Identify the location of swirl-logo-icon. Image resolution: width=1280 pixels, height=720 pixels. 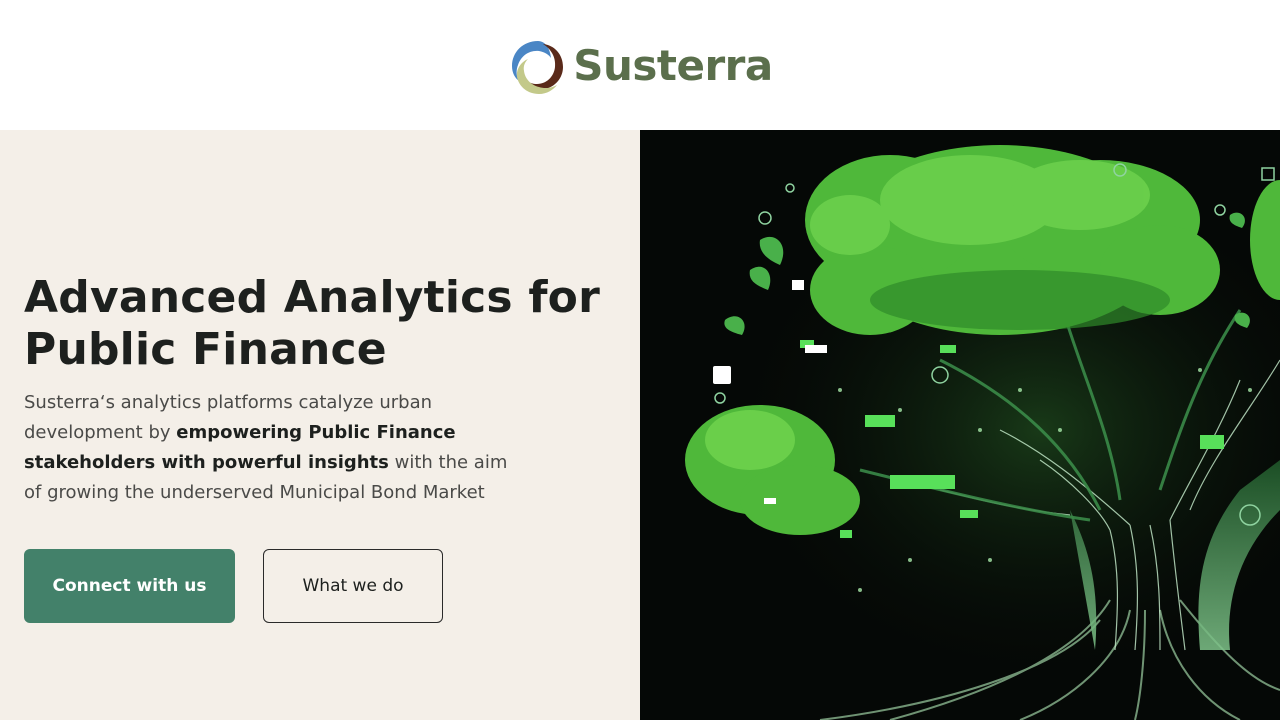
(538, 67).